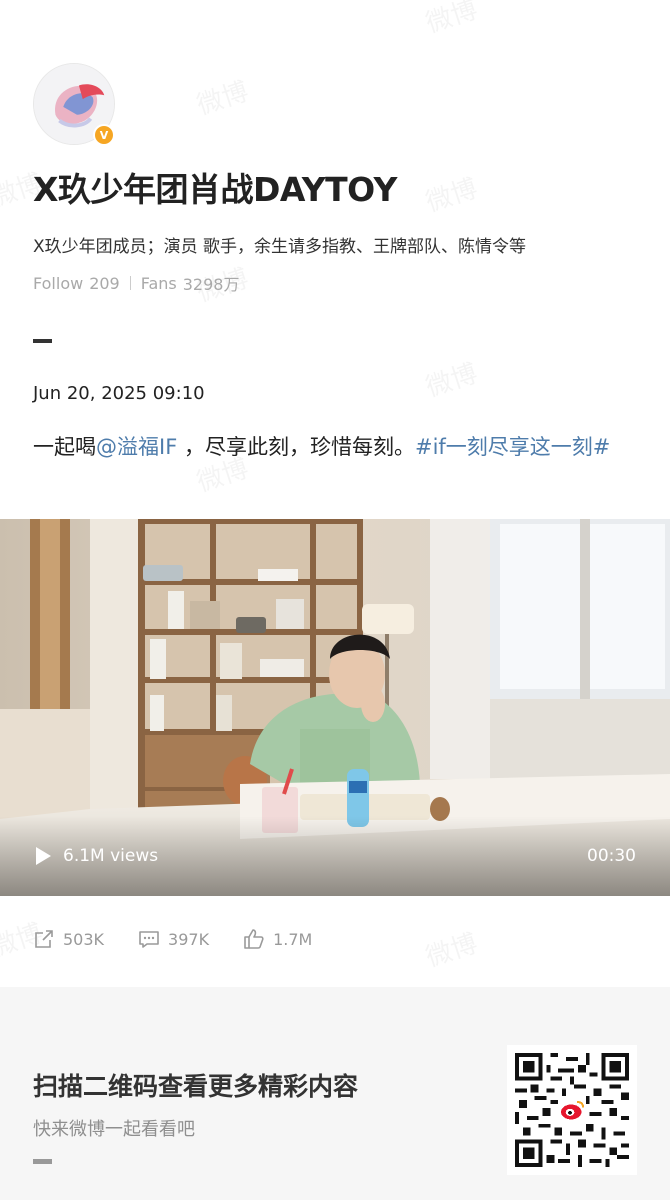 This screenshot has height=1200, width=670. What do you see at coordinates (111, 856) in the screenshot?
I see `video-views-text: 6.1M views` at bounding box center [111, 856].